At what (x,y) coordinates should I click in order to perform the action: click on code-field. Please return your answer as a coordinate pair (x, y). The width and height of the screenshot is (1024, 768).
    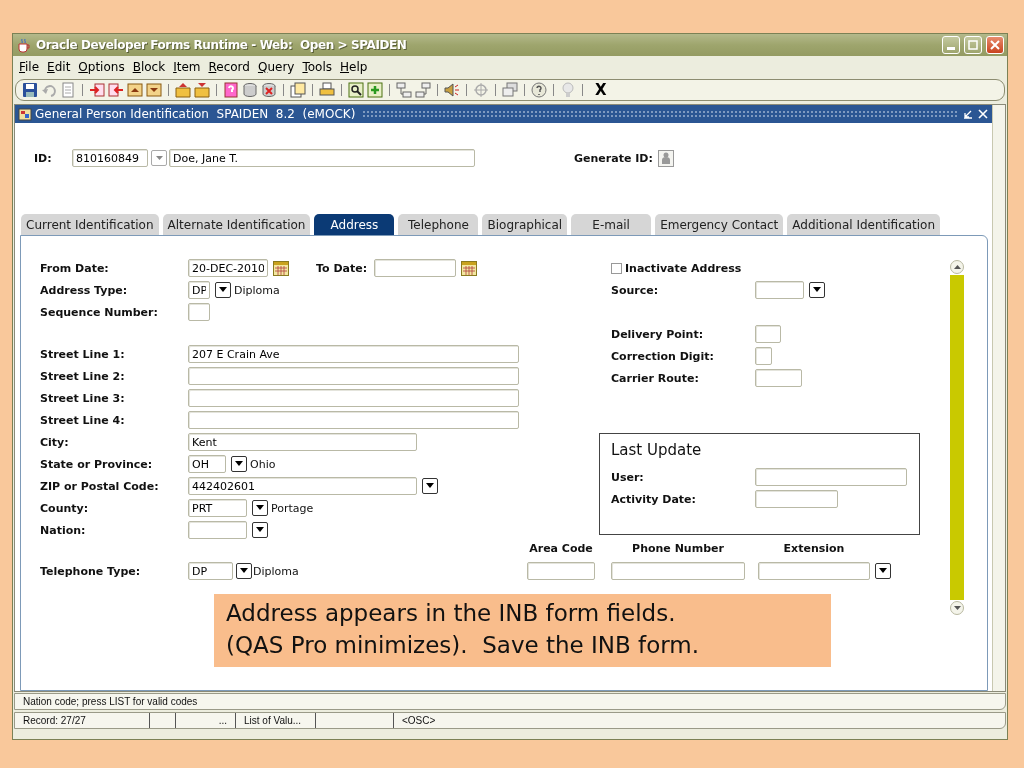
    Looking at the image, I should click on (217, 530).